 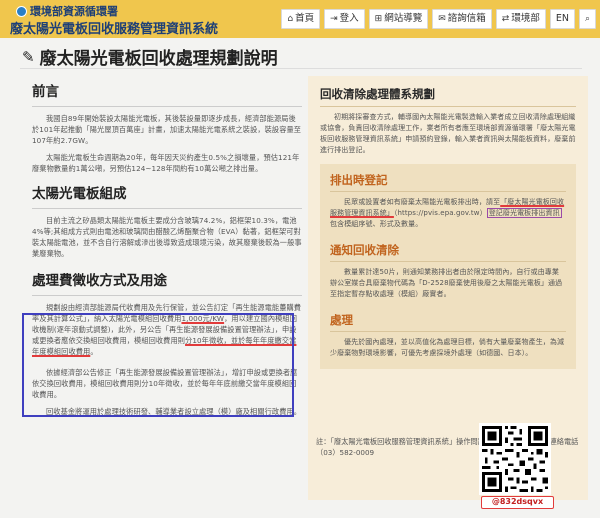 I want to click on home-icon: ⌂, so click(x=290, y=19).